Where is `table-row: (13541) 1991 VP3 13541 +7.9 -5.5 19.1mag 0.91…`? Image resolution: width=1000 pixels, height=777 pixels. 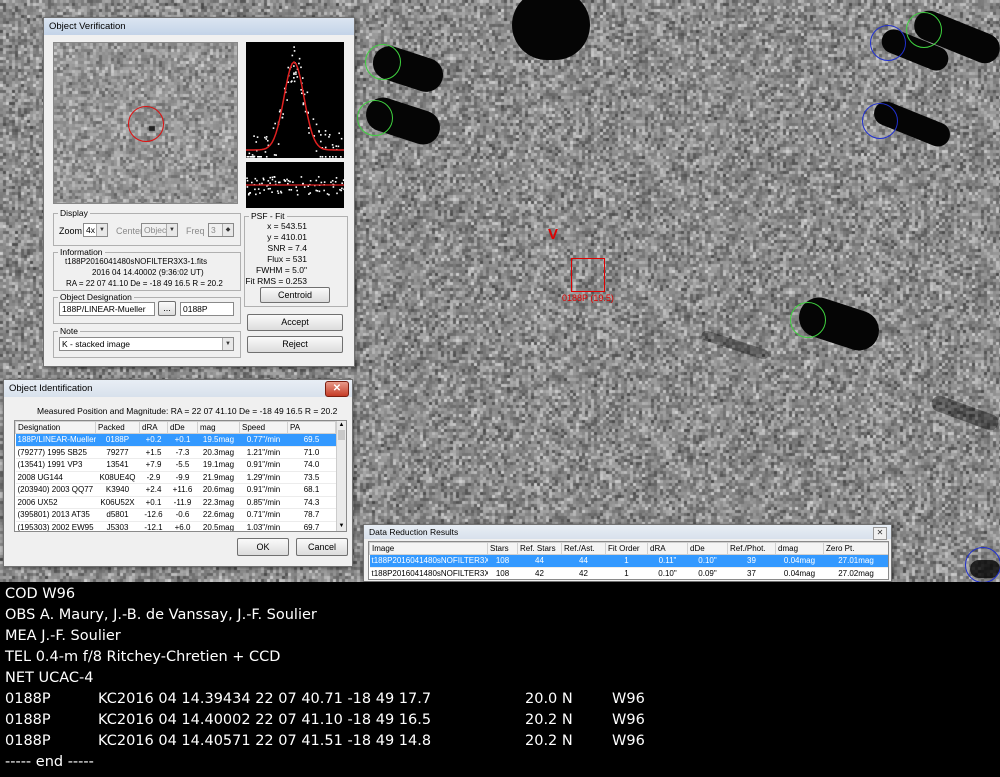
table-row: (13541) 1991 VP3 13541 +7.9 -5.5 19.1mag 0.91… is located at coordinates (175, 465).